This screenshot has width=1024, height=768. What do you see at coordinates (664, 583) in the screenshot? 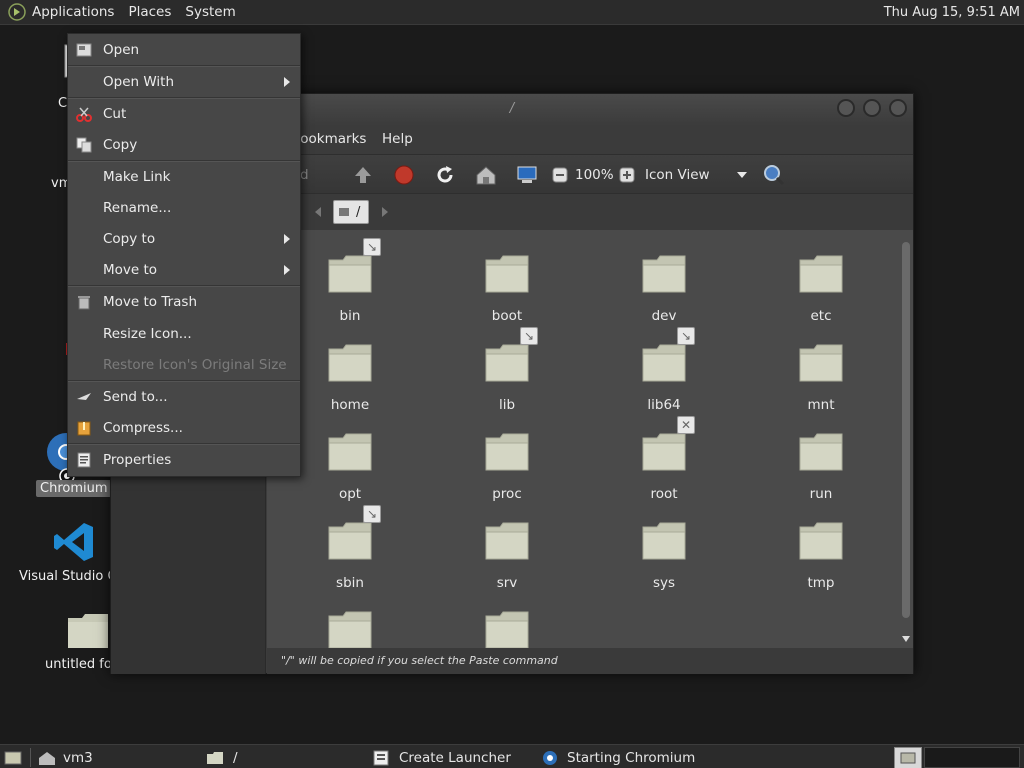
I see `folder-label: sys` at bounding box center [664, 583].